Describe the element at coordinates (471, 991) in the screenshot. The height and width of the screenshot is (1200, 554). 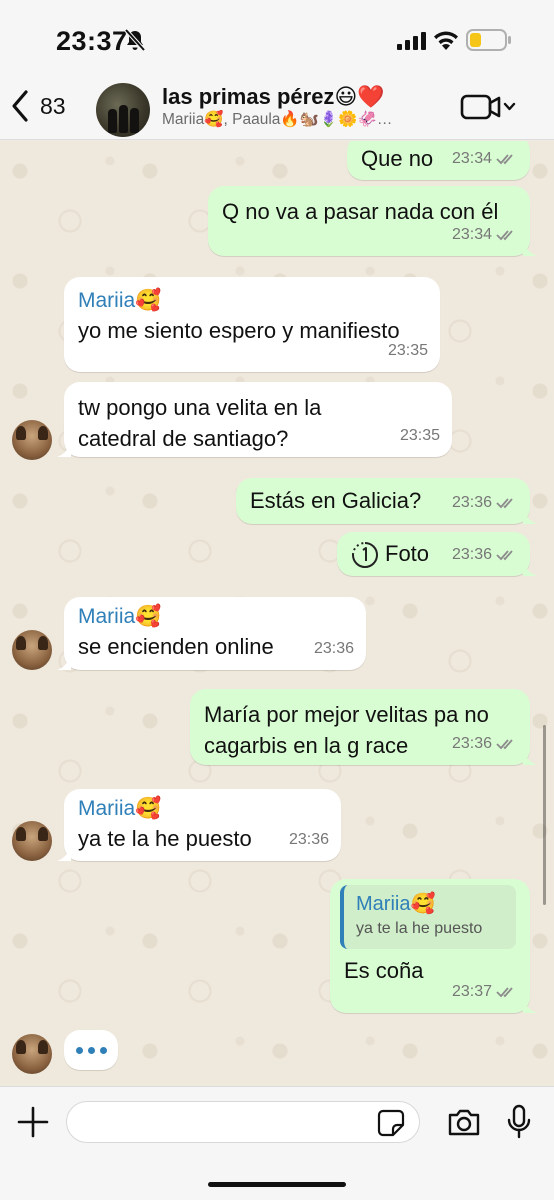
I see `message-time: 23:37` at that location.